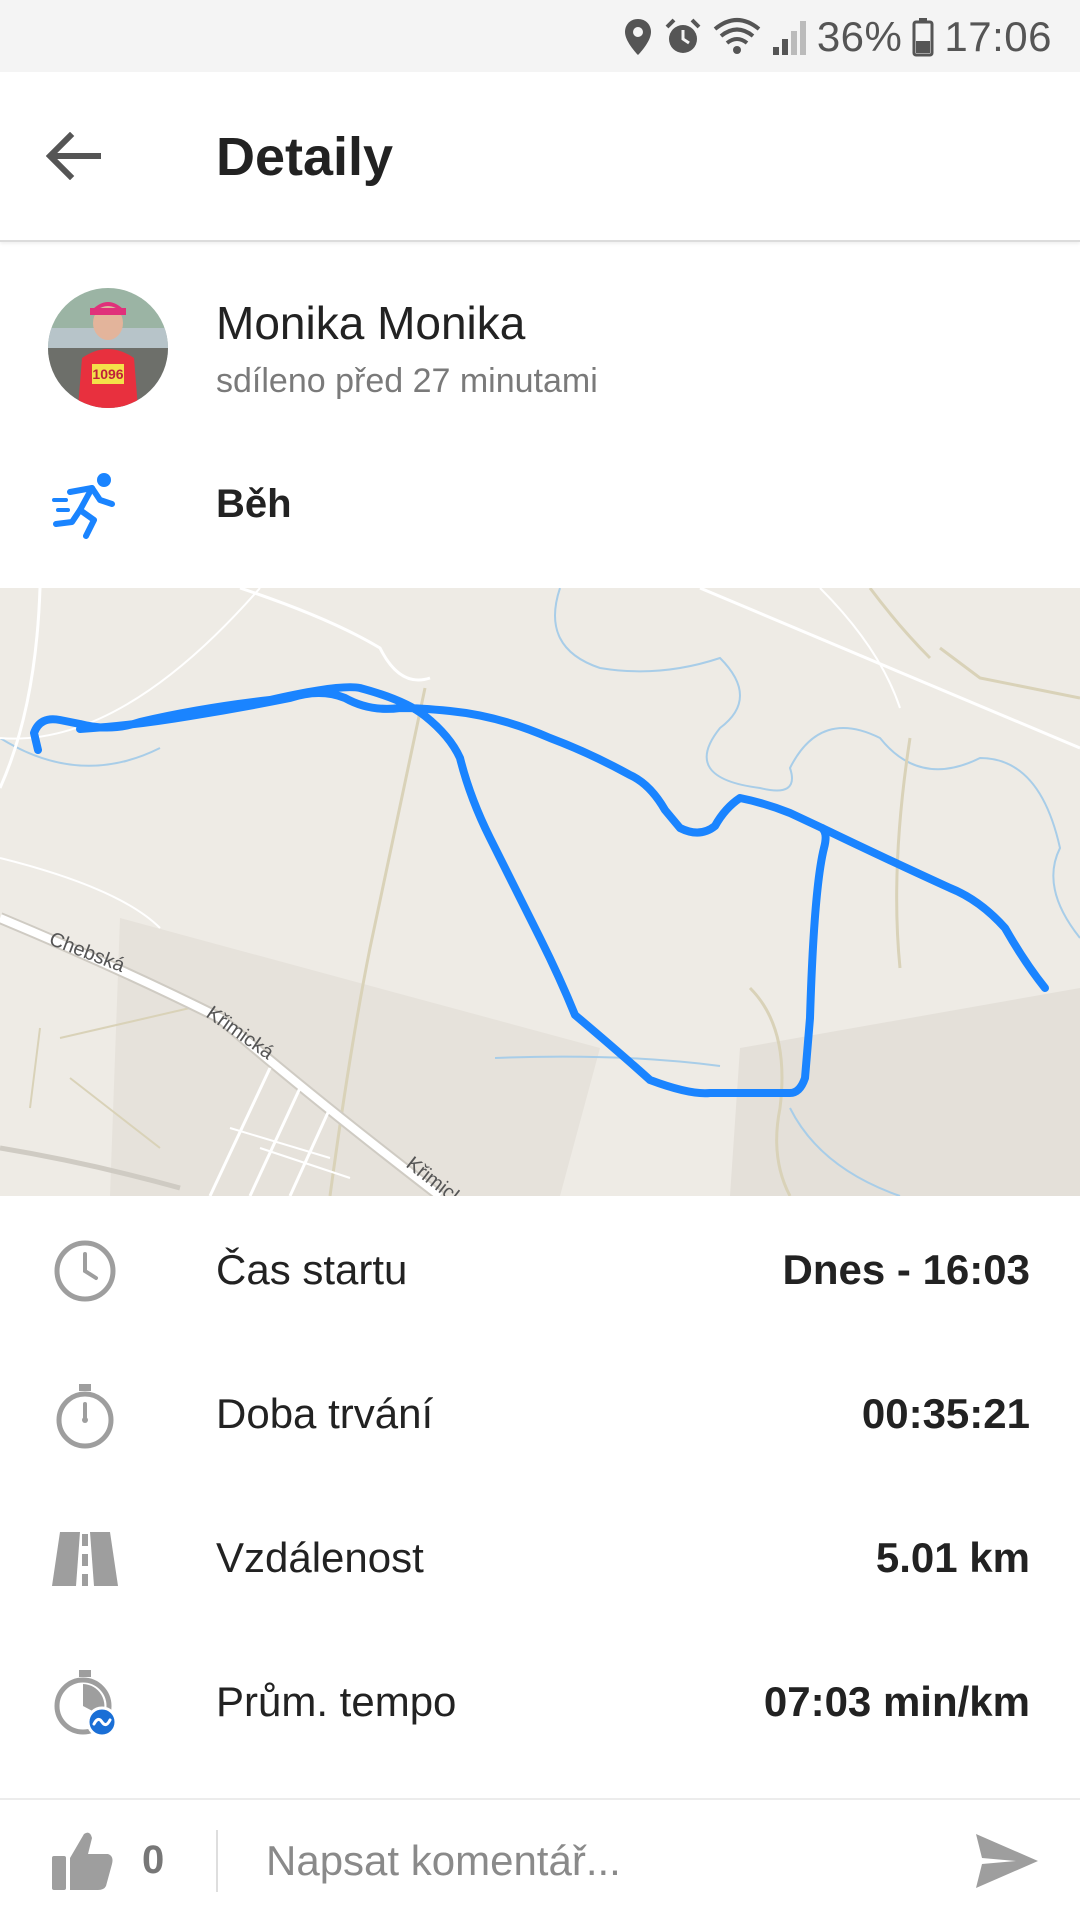  What do you see at coordinates (683, 35) in the screenshot?
I see `alarm-icon` at bounding box center [683, 35].